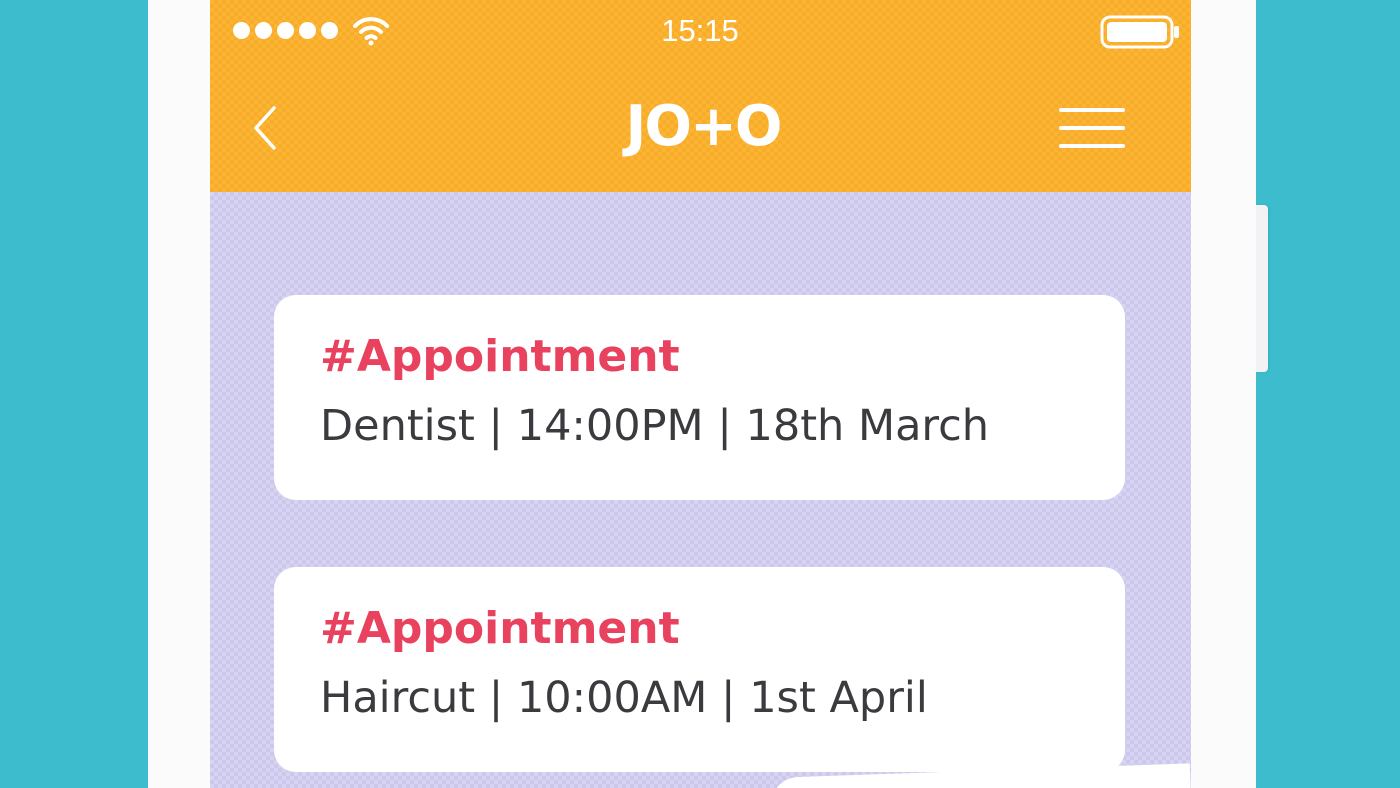 The width and height of the screenshot is (1400, 788). I want to click on hamburger-menu-icon, so click(1093, 128).